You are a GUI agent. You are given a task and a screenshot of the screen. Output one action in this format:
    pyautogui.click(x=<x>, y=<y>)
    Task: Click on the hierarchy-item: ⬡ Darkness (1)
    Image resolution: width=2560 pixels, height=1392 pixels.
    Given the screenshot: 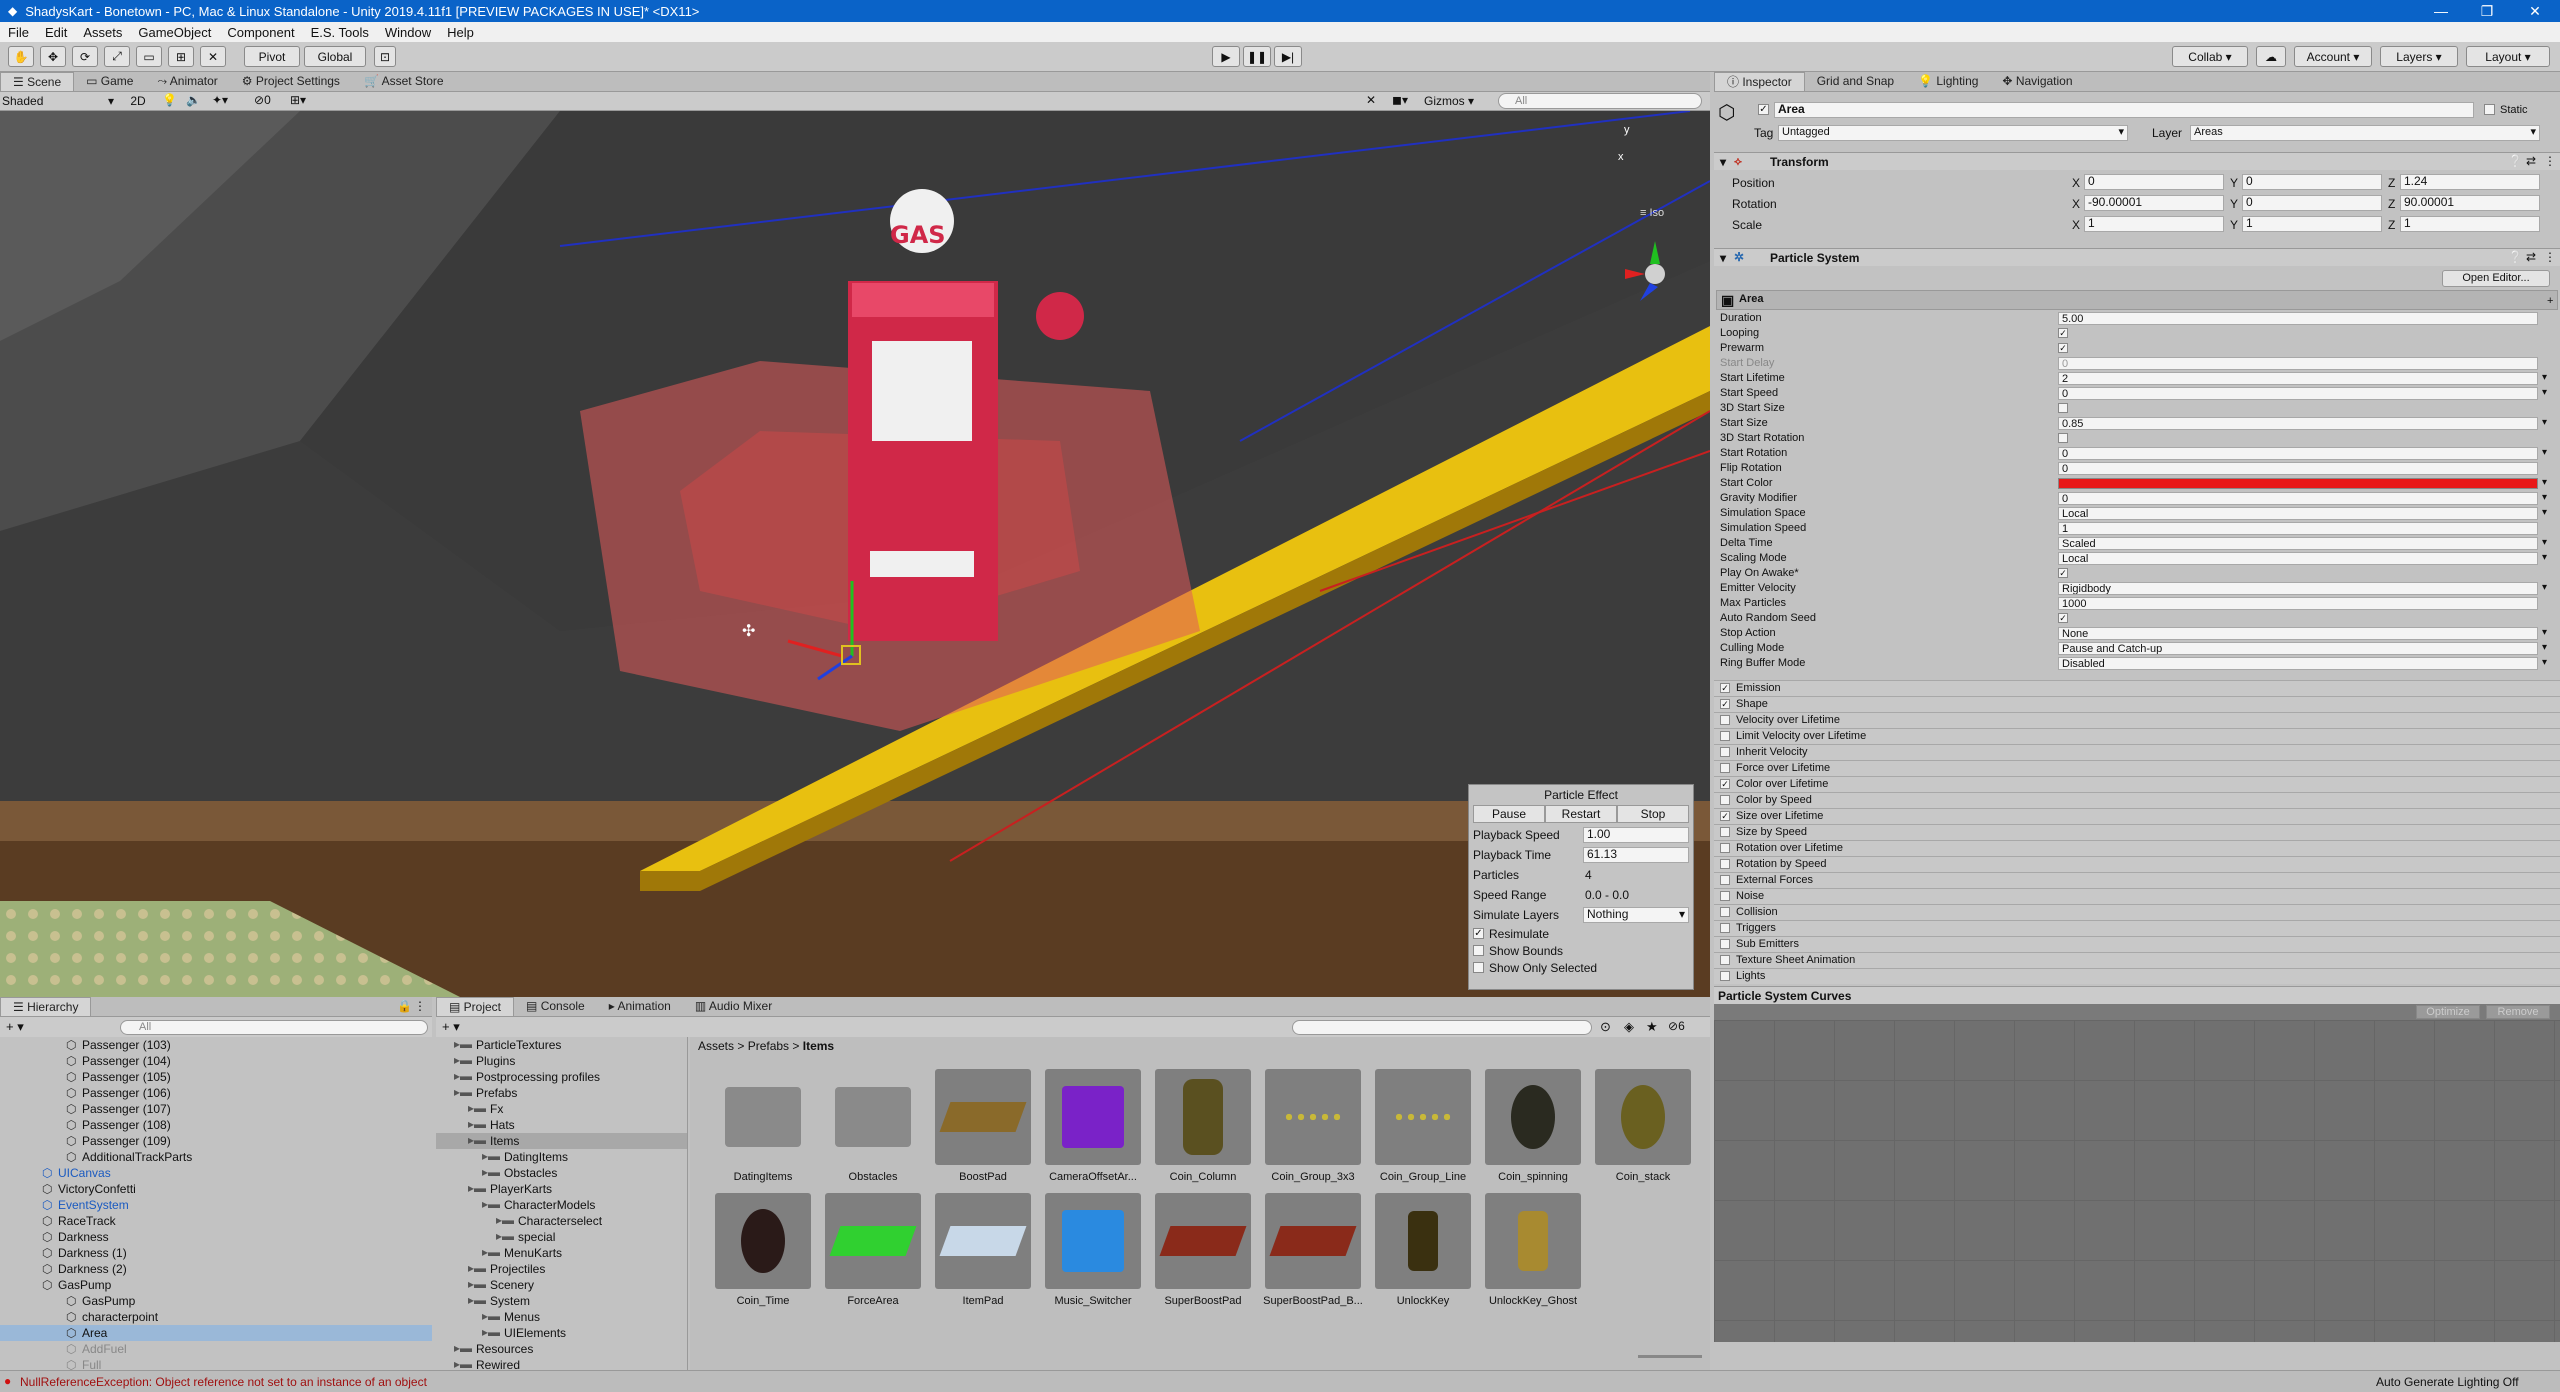 What is the action you would take?
    pyautogui.click(x=216, y=1253)
    